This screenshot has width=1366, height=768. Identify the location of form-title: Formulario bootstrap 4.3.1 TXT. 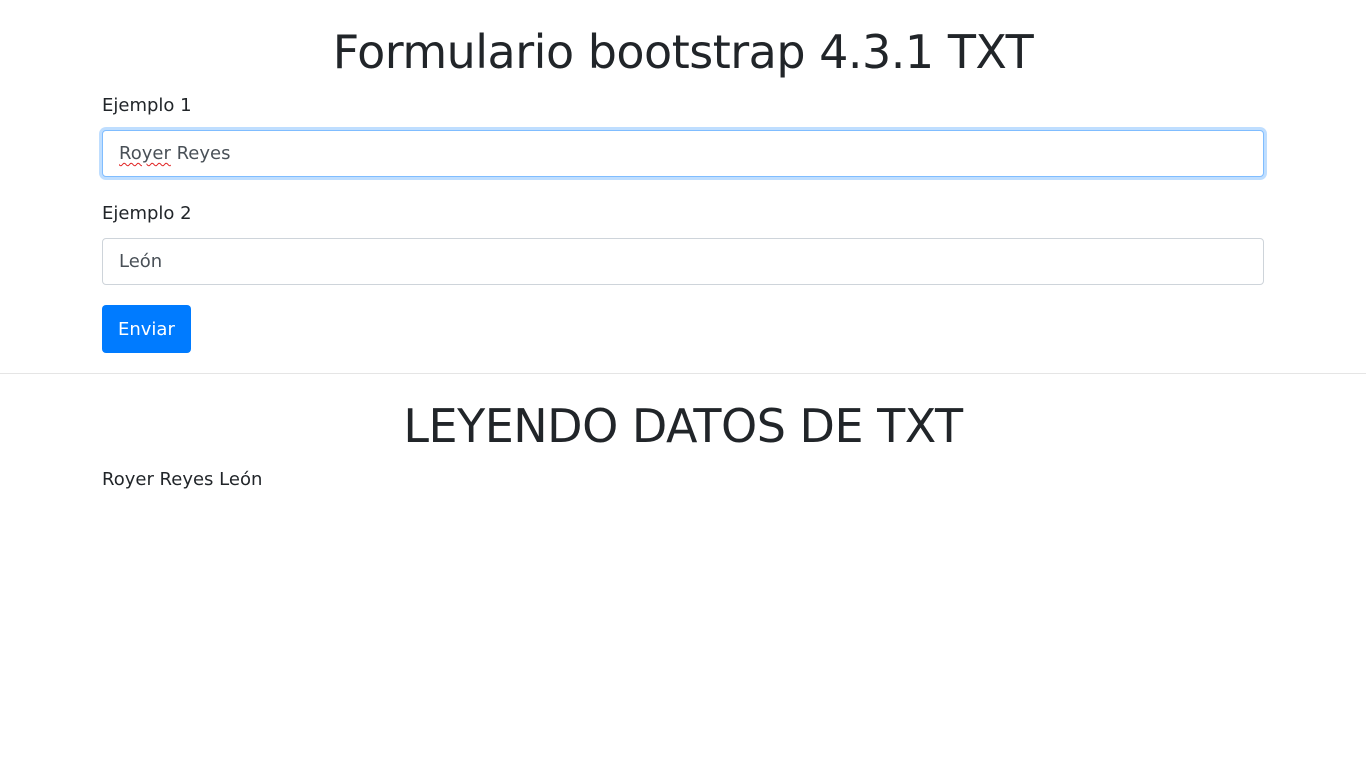
(683, 52).